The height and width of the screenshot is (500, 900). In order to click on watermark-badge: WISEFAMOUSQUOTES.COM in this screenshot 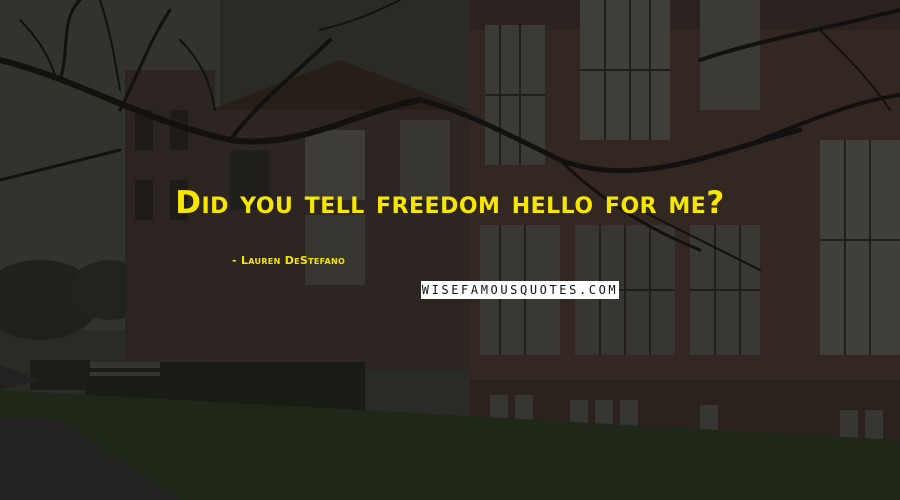, I will do `click(520, 290)`.